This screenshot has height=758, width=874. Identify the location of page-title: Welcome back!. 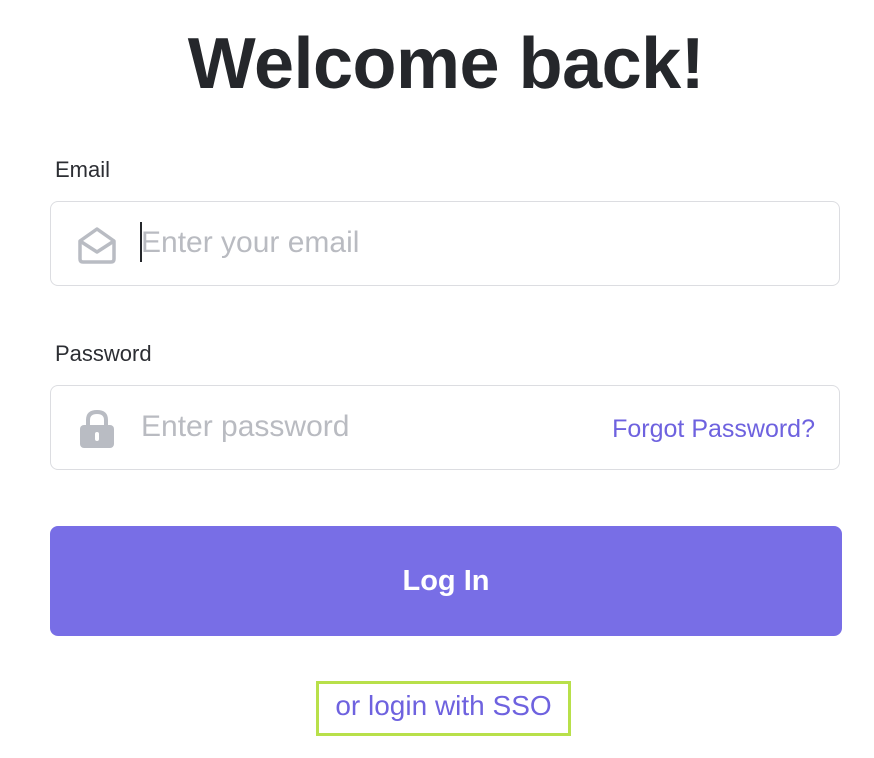
(446, 64).